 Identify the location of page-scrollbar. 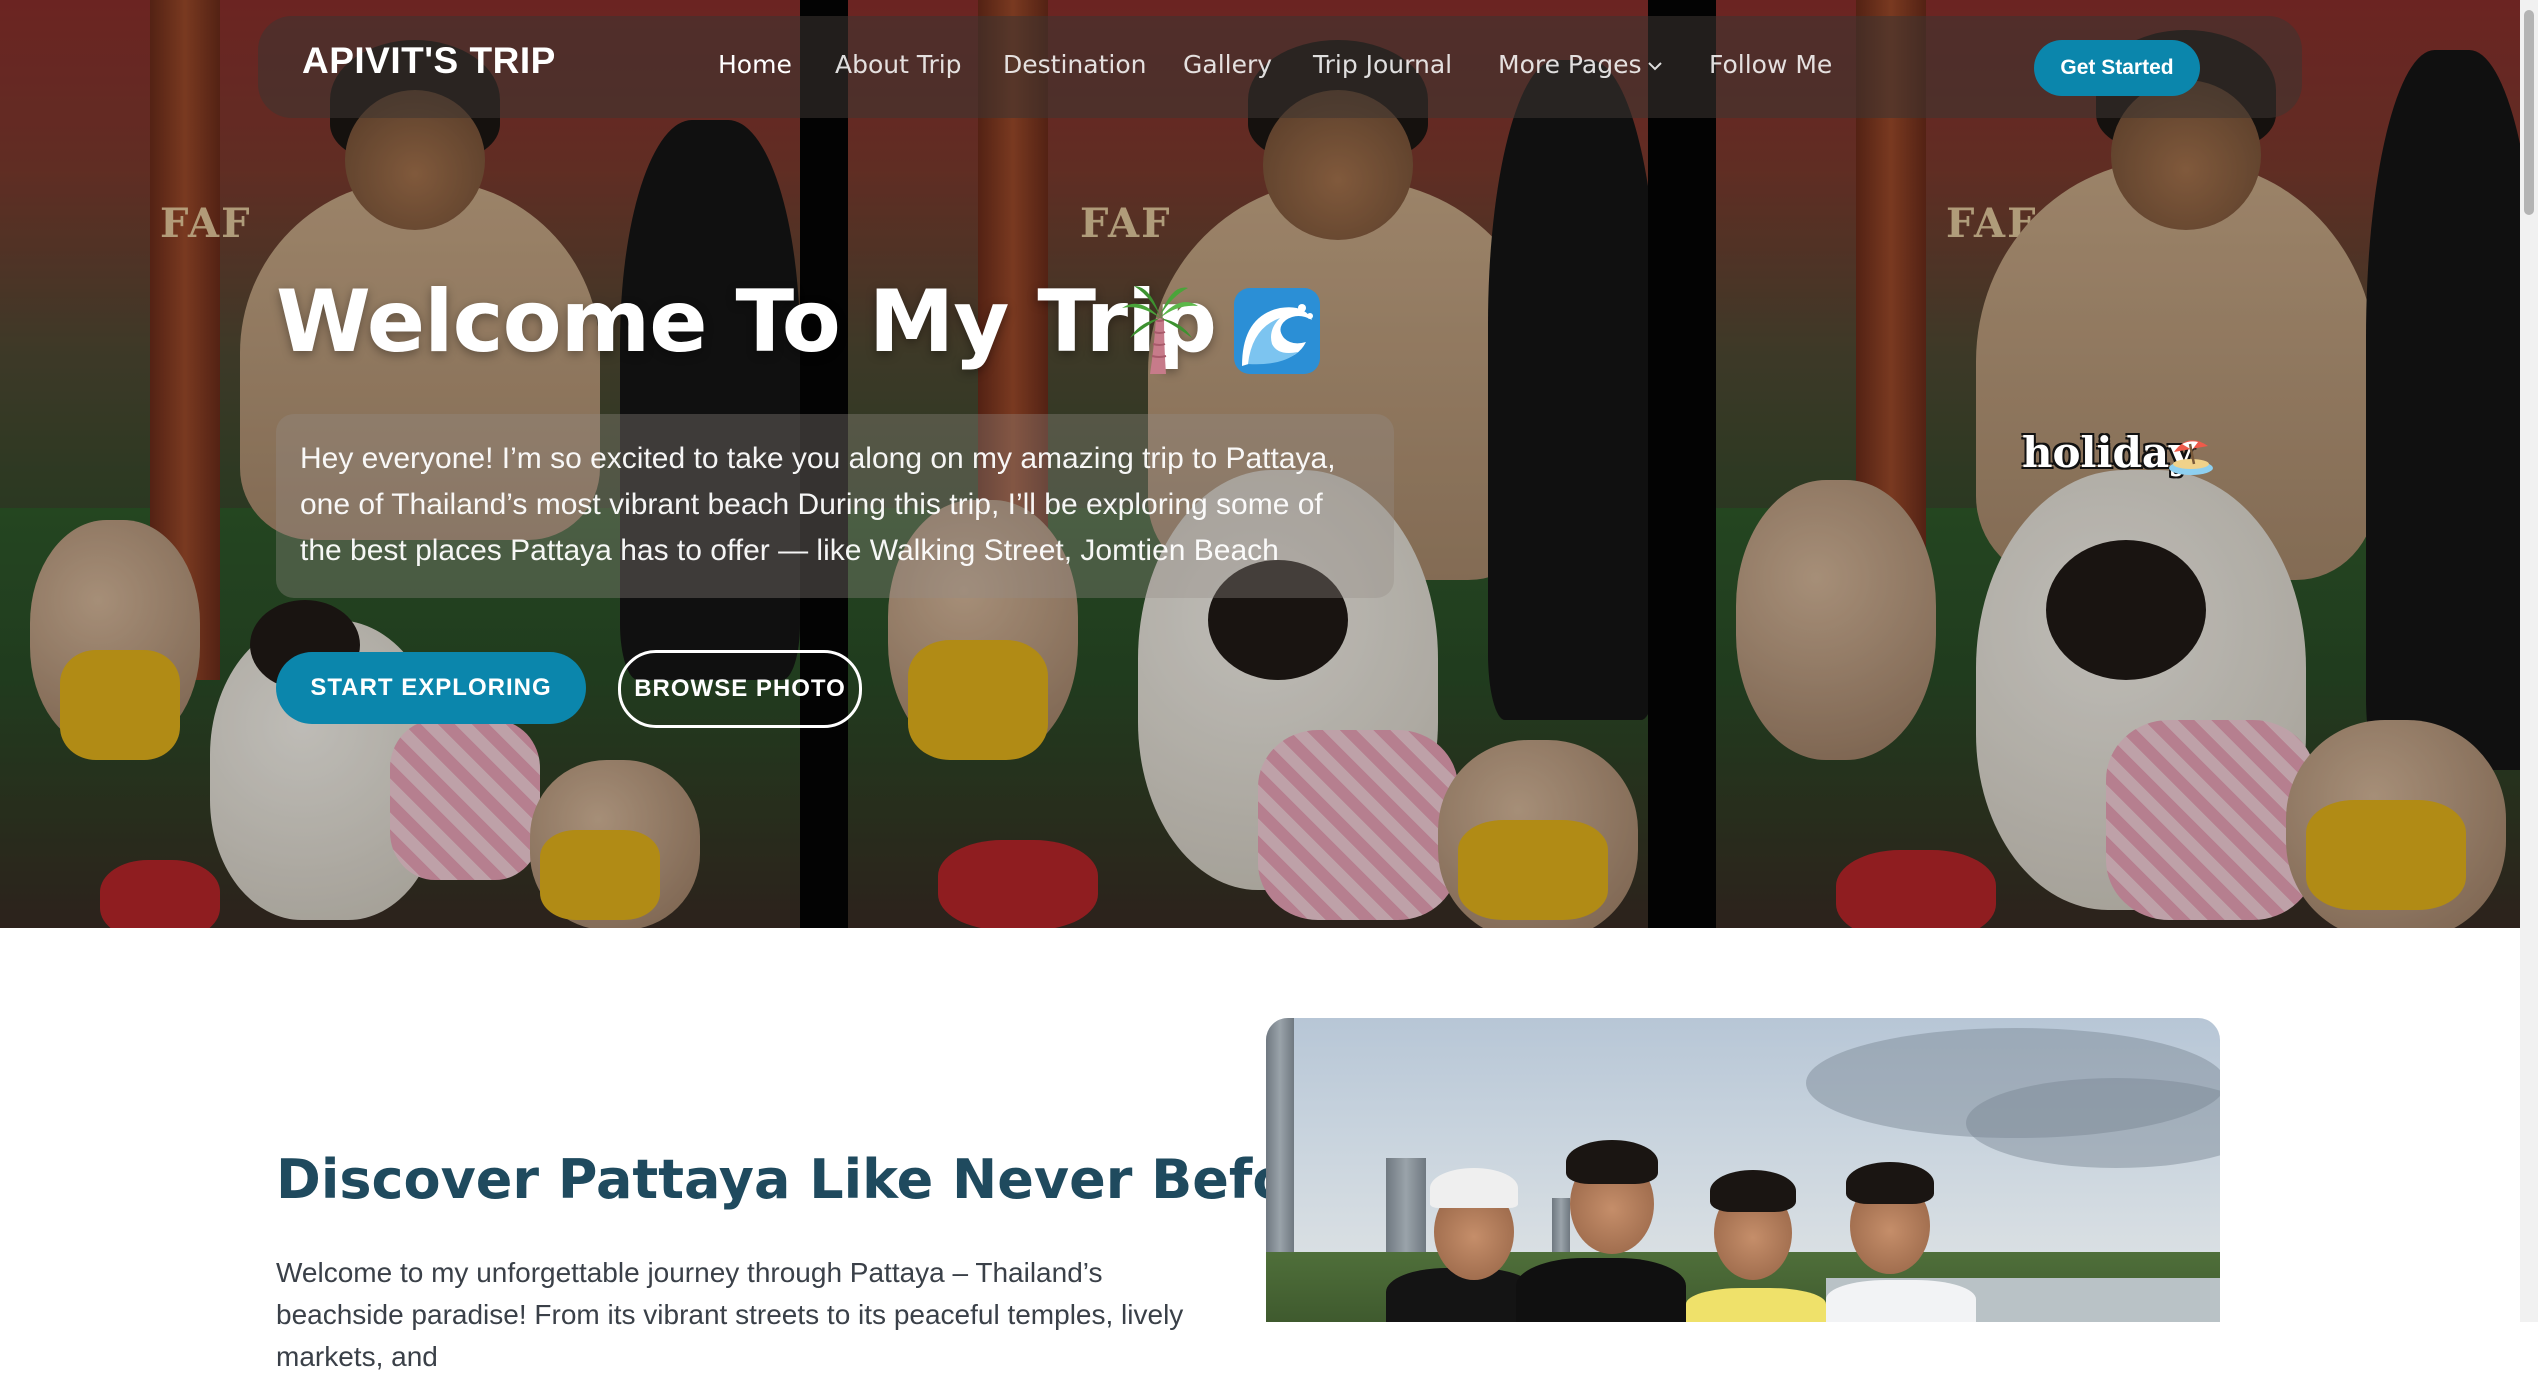
(2529, 661).